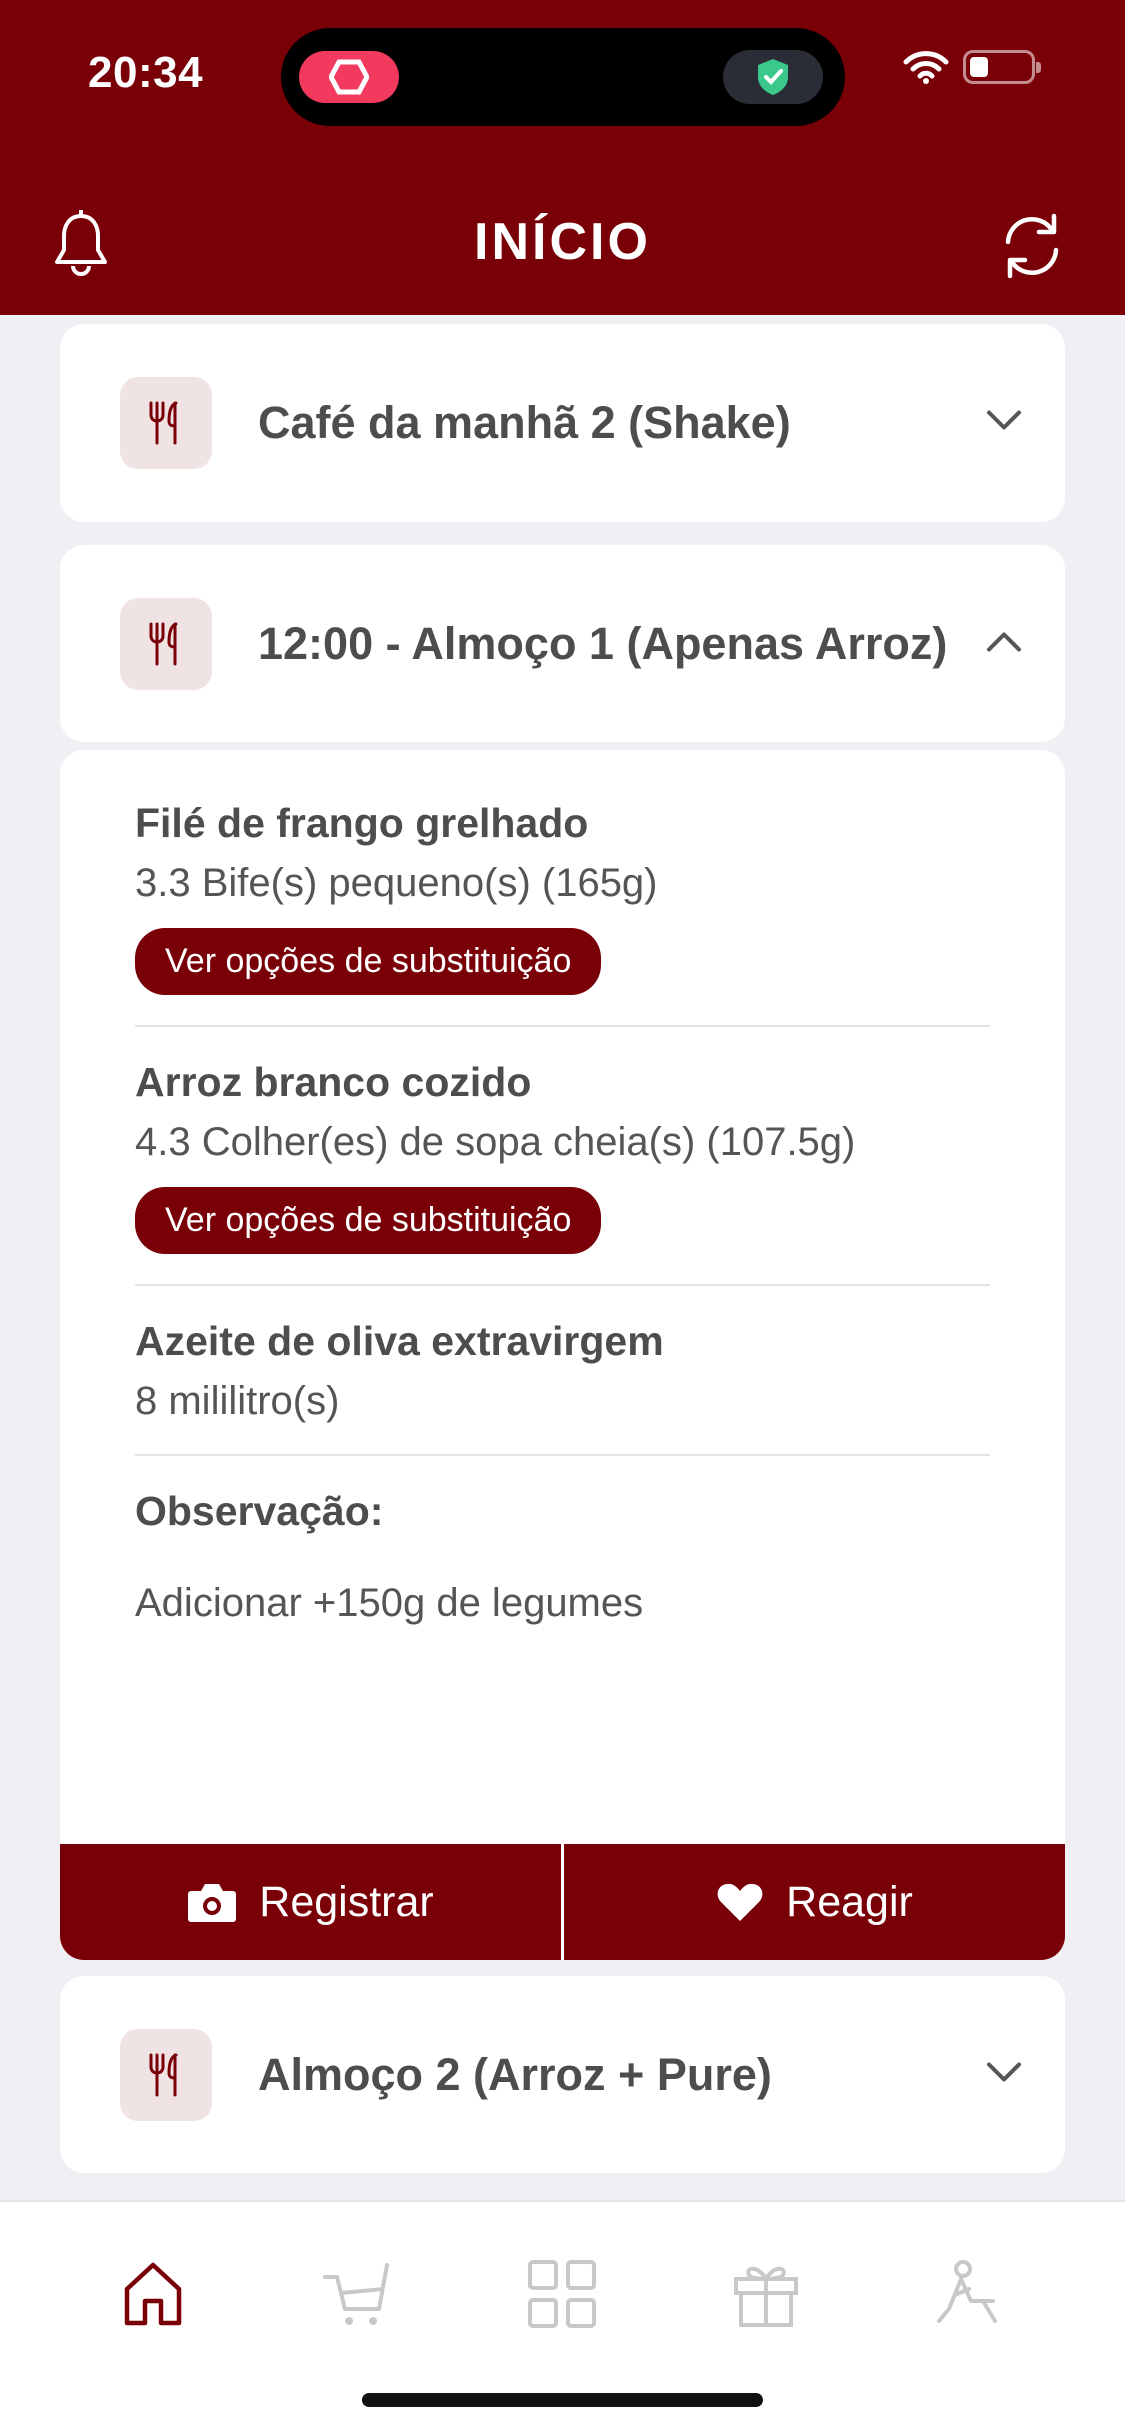  I want to click on react-label: Reagir, so click(849, 1901).